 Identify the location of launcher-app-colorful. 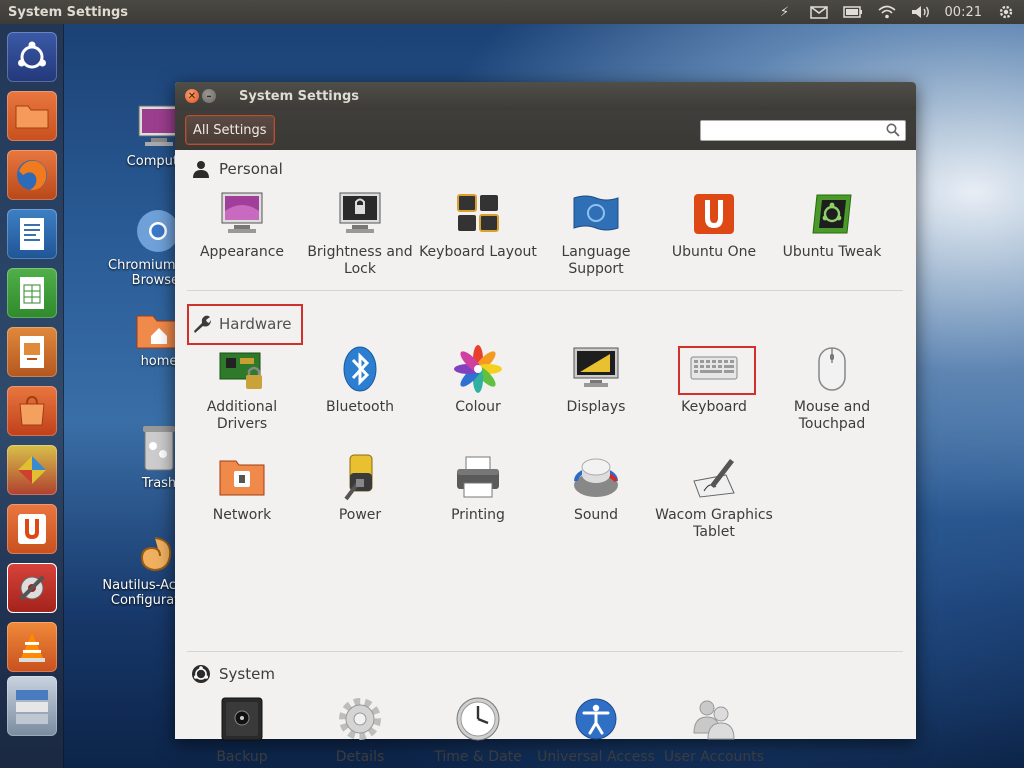
(32, 470).